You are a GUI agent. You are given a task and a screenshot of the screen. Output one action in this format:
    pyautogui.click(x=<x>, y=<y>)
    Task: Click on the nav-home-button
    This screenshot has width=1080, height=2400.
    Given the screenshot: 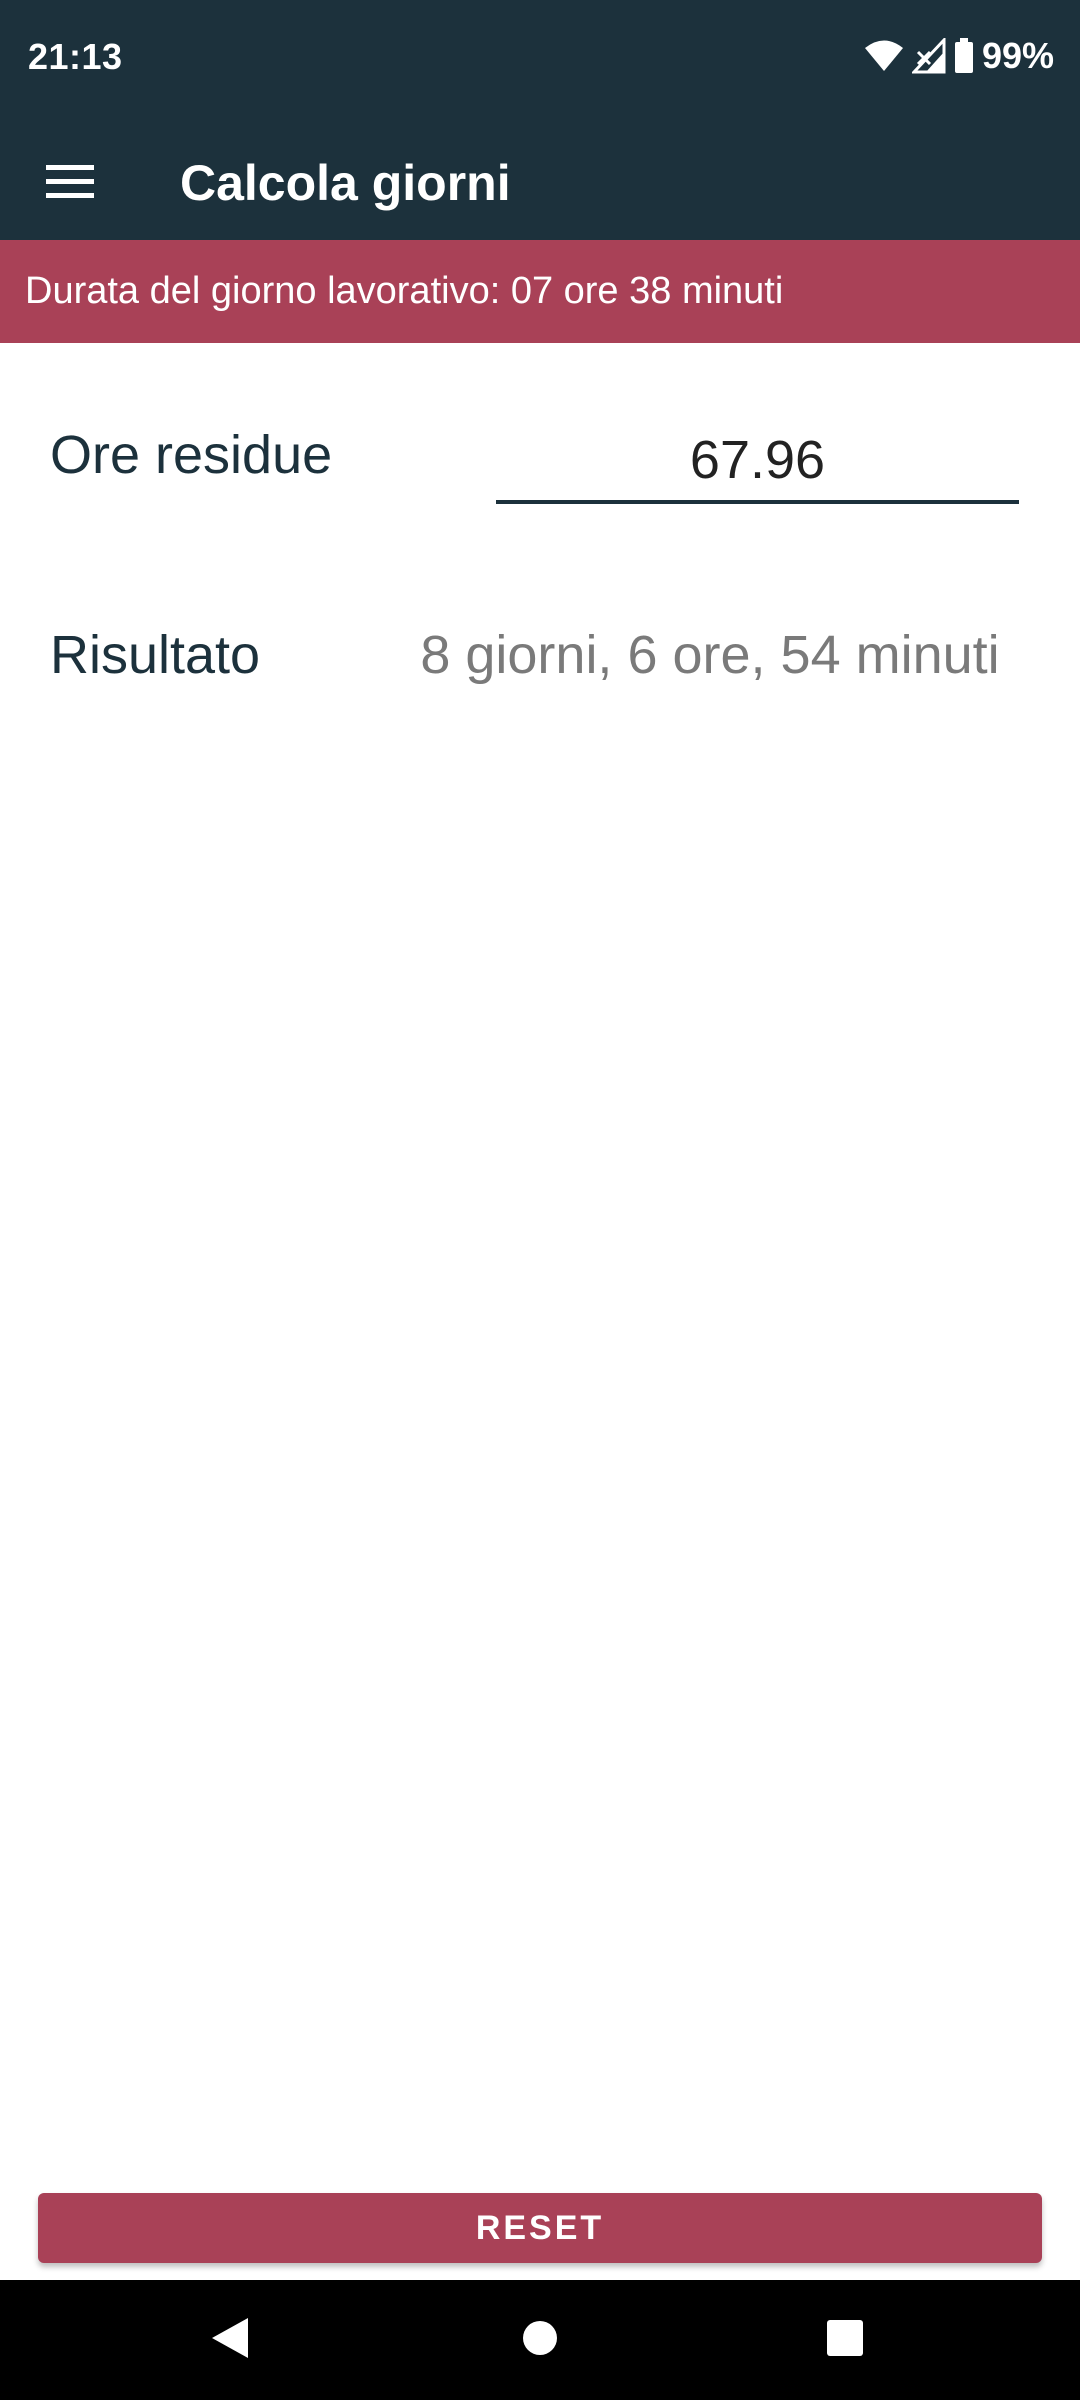 What is the action you would take?
    pyautogui.click(x=540, y=2340)
    